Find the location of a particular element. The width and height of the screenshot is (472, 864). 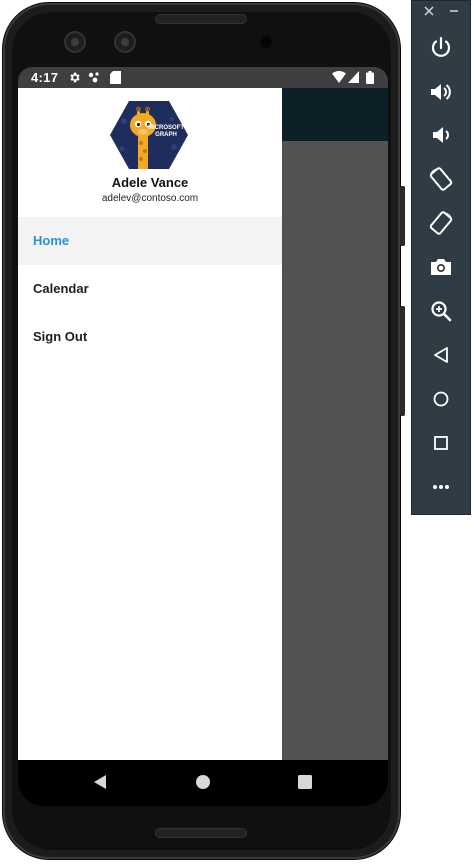

menu-item-calendar: Calendar is located at coordinates (150, 289).